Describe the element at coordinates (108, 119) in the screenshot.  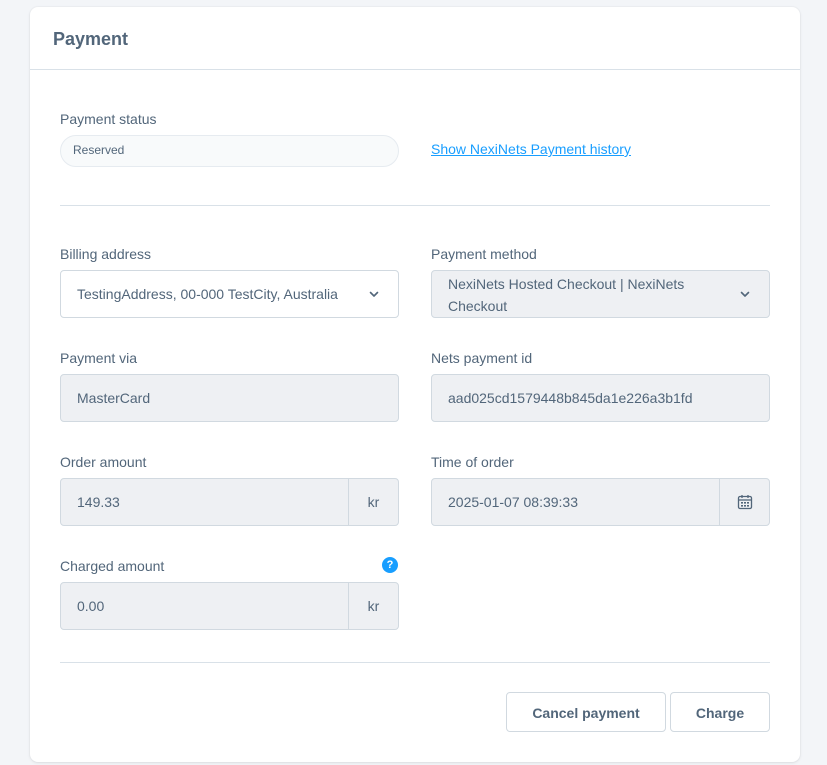
I see `payment-status-label: Payment status` at that location.